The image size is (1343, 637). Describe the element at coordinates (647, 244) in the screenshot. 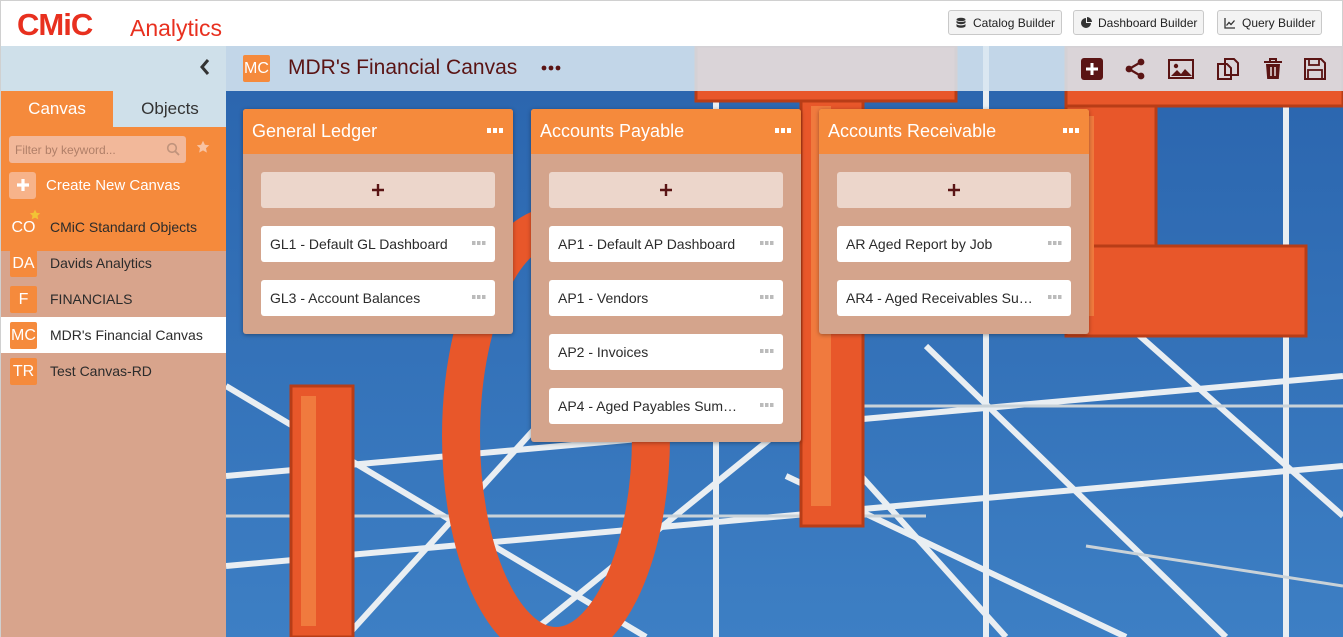

I see `dashboard-item-label: AP1 - Default AP Dashboard` at that location.